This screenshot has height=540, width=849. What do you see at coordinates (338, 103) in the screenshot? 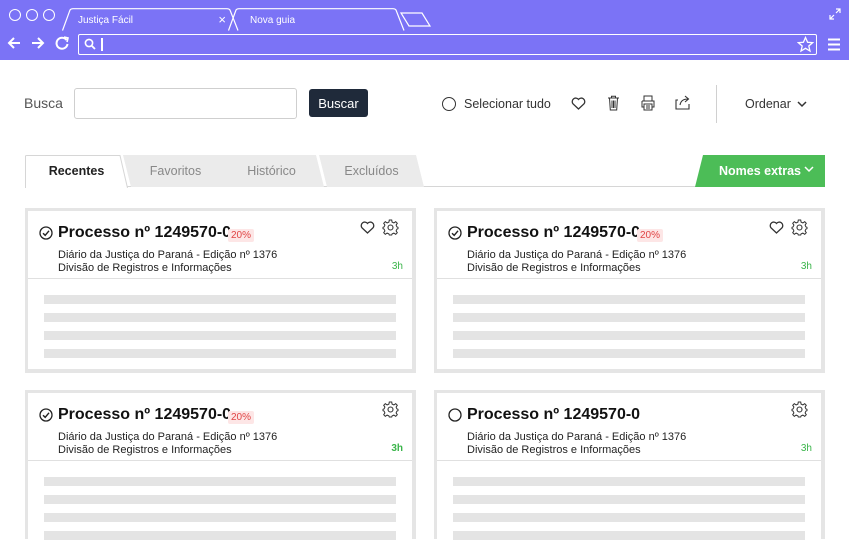
I see `search-button: Buscar` at bounding box center [338, 103].